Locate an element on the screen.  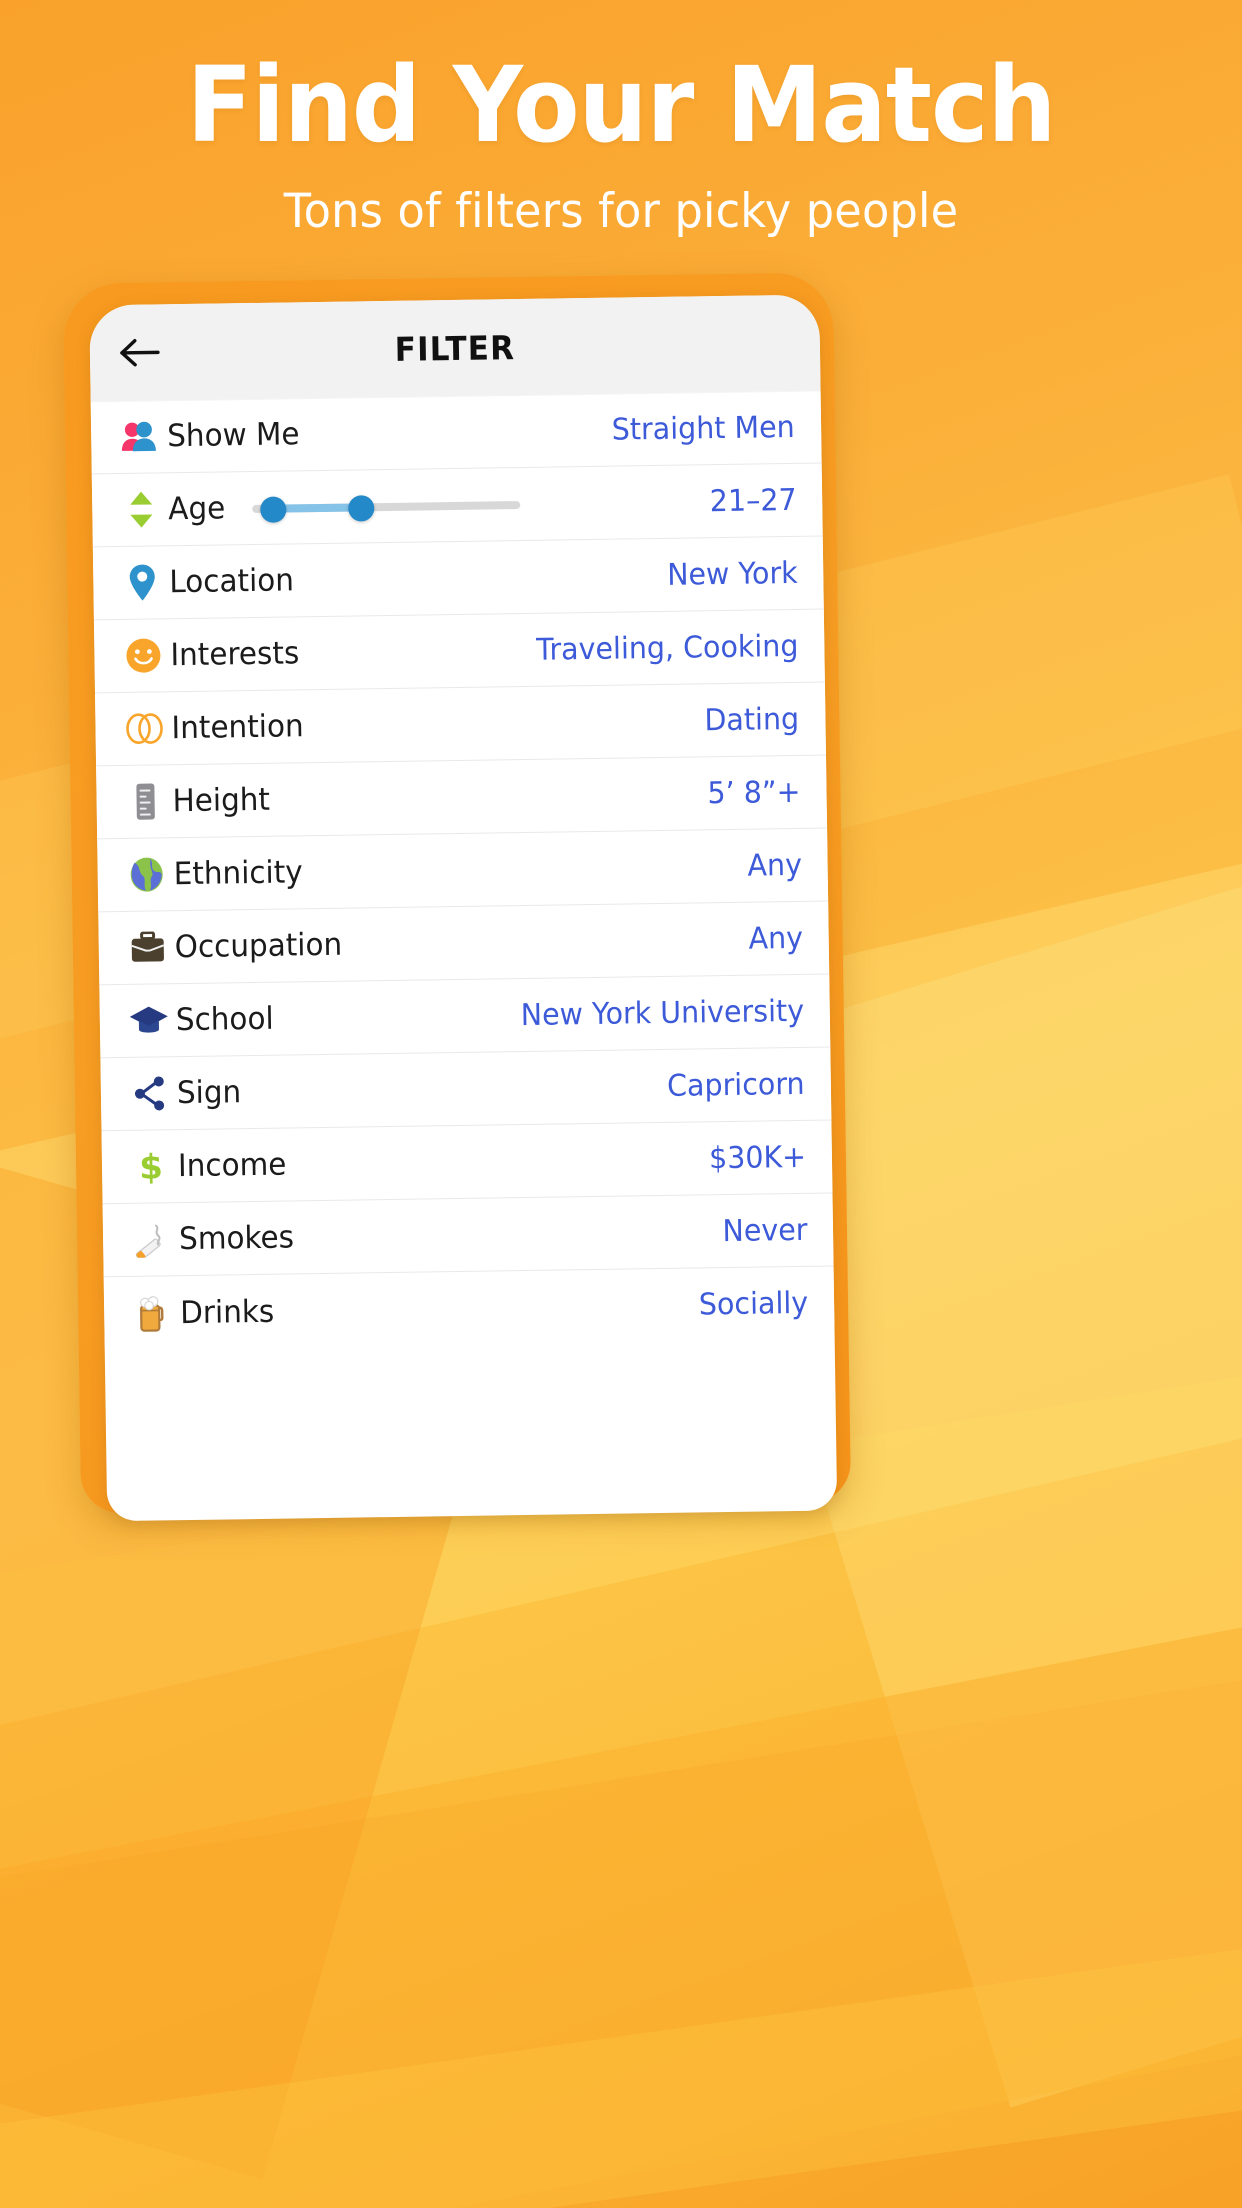
smiley-face-icon is located at coordinates (143, 655).